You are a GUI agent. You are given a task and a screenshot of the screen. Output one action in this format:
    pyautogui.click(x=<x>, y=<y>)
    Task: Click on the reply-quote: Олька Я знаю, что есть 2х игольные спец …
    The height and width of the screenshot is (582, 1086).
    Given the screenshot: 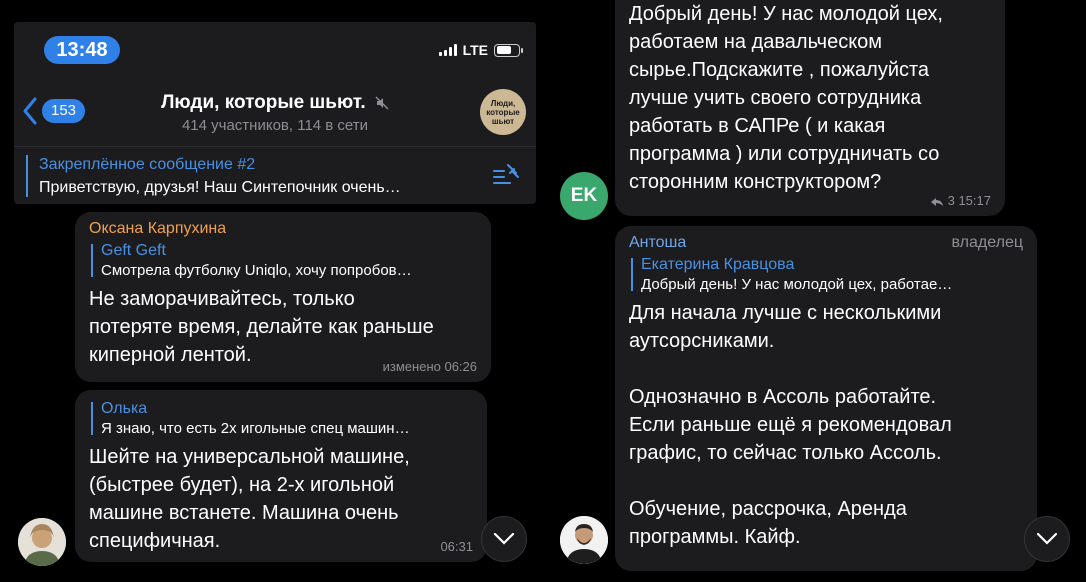 What is the action you would take?
    pyautogui.click(x=281, y=418)
    